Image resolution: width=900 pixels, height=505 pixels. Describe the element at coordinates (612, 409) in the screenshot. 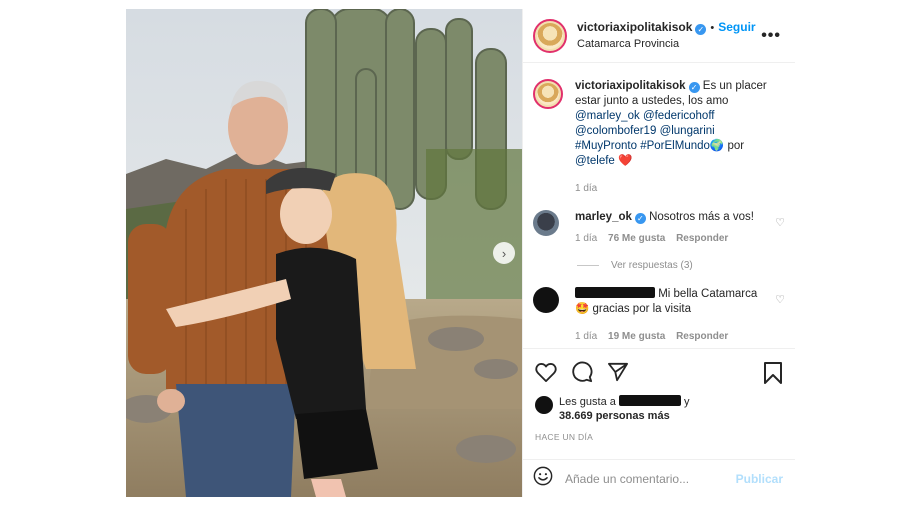

I see `likes-summary: Les gusta a y 38.669 personas más` at that location.